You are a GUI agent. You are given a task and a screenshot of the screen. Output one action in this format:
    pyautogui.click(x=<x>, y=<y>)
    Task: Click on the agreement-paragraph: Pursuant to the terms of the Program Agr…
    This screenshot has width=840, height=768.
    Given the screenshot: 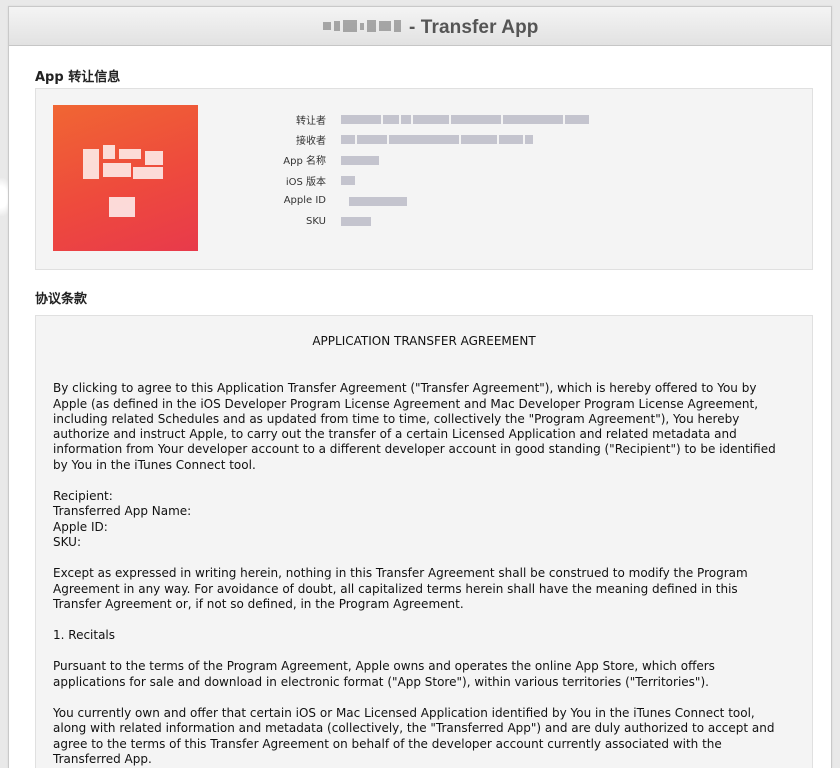 What is the action you would take?
    pyautogui.click(x=384, y=674)
    